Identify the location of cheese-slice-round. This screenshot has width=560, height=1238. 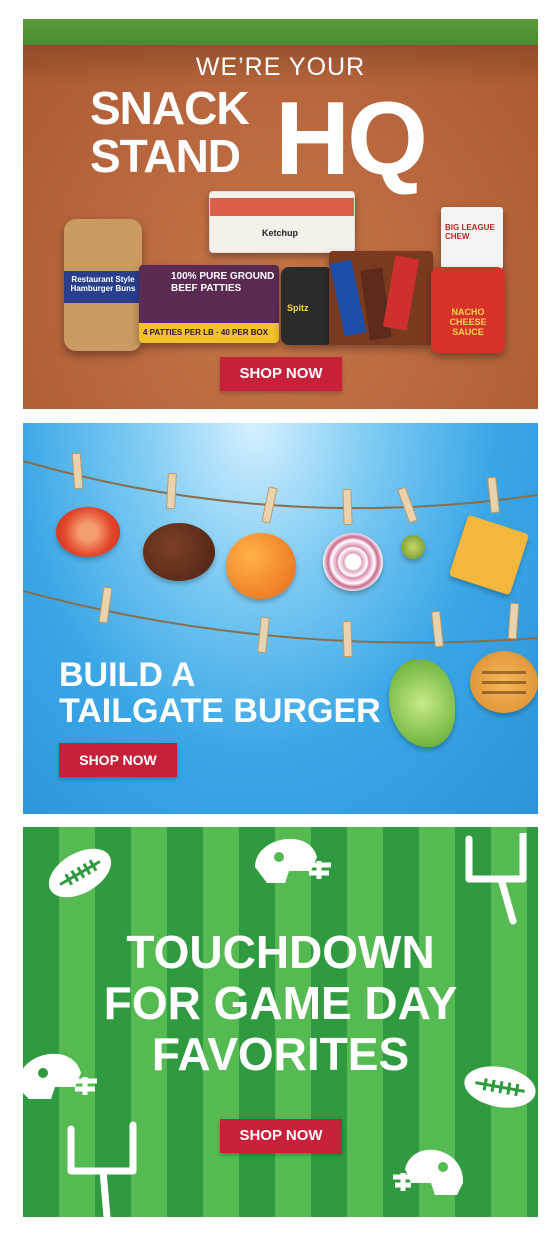
(261, 566).